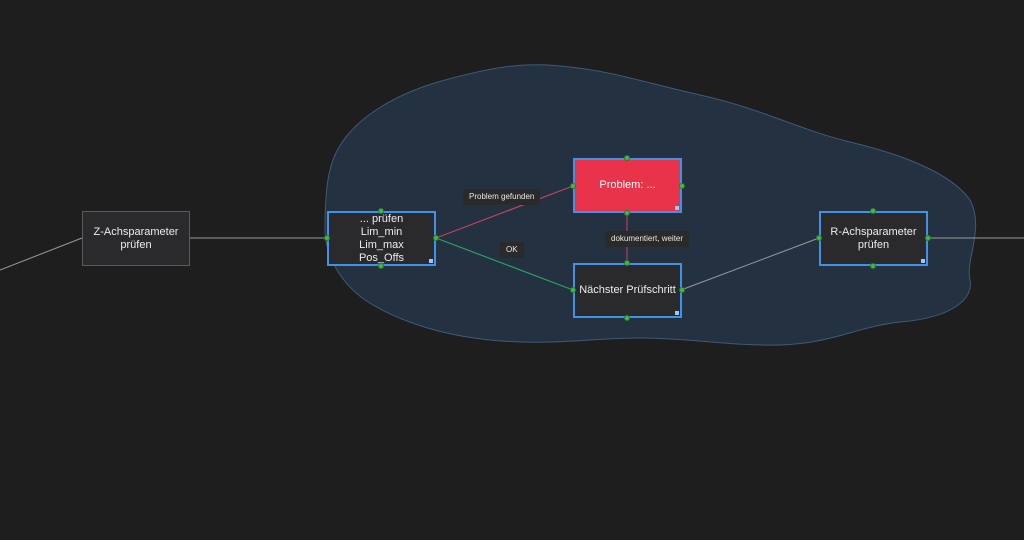 Image resolution: width=1024 pixels, height=540 pixels. I want to click on next-step-node: Nächster Prüfschritt, so click(627, 290).